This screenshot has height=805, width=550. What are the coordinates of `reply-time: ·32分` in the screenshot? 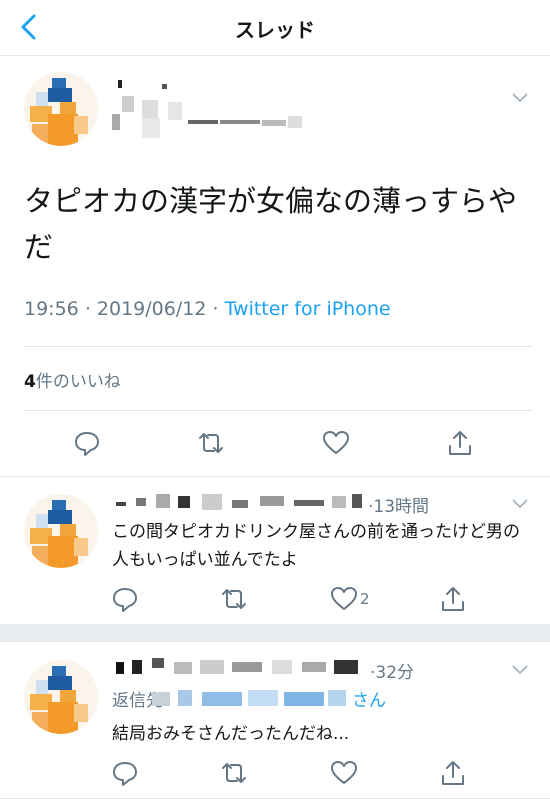 It's located at (392, 670).